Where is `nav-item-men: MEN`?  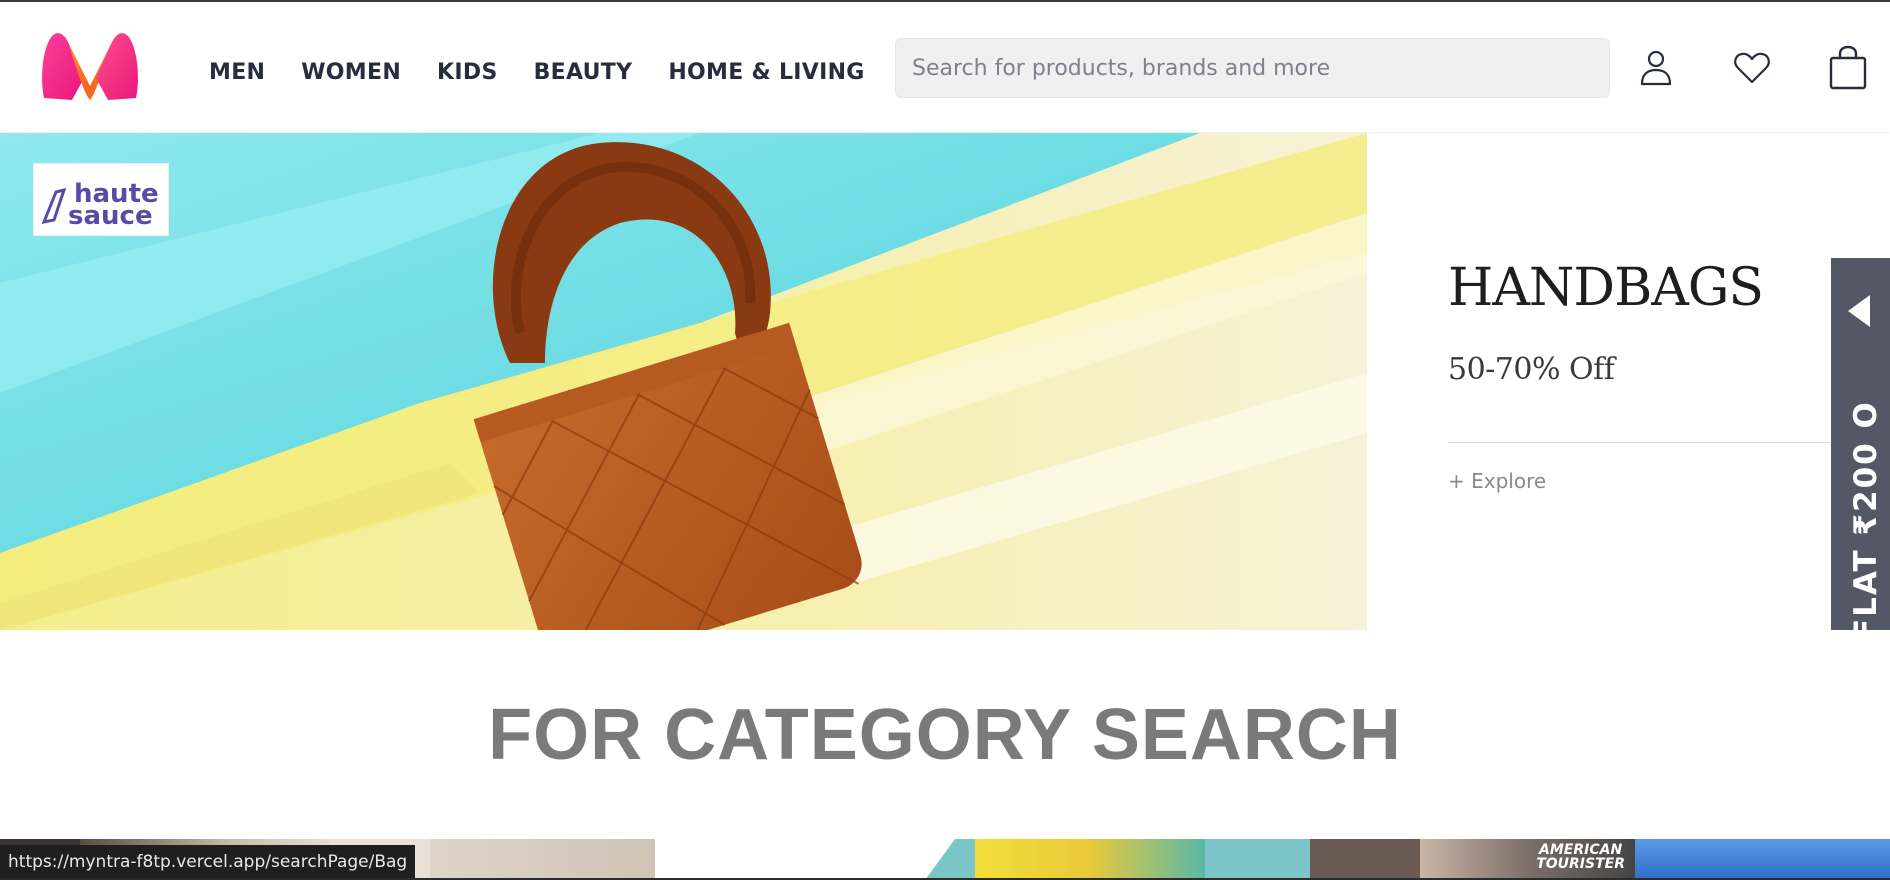
nav-item-men: MEN is located at coordinates (237, 72).